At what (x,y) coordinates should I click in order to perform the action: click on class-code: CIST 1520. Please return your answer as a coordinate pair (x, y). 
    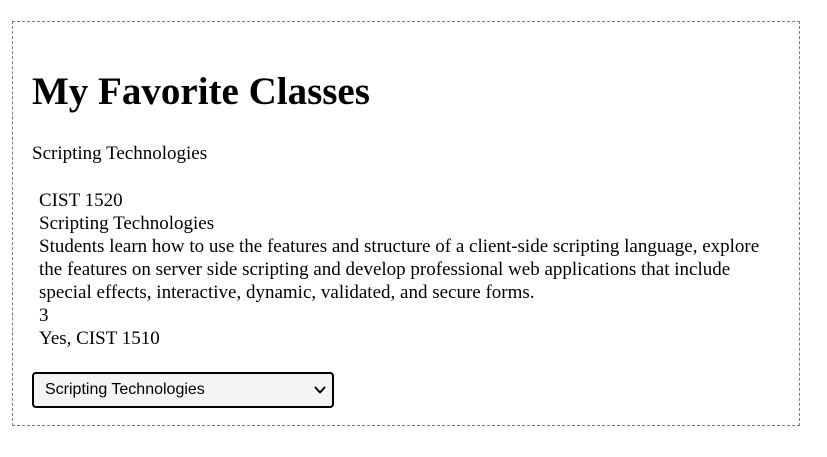
    Looking at the image, I should click on (81, 200).